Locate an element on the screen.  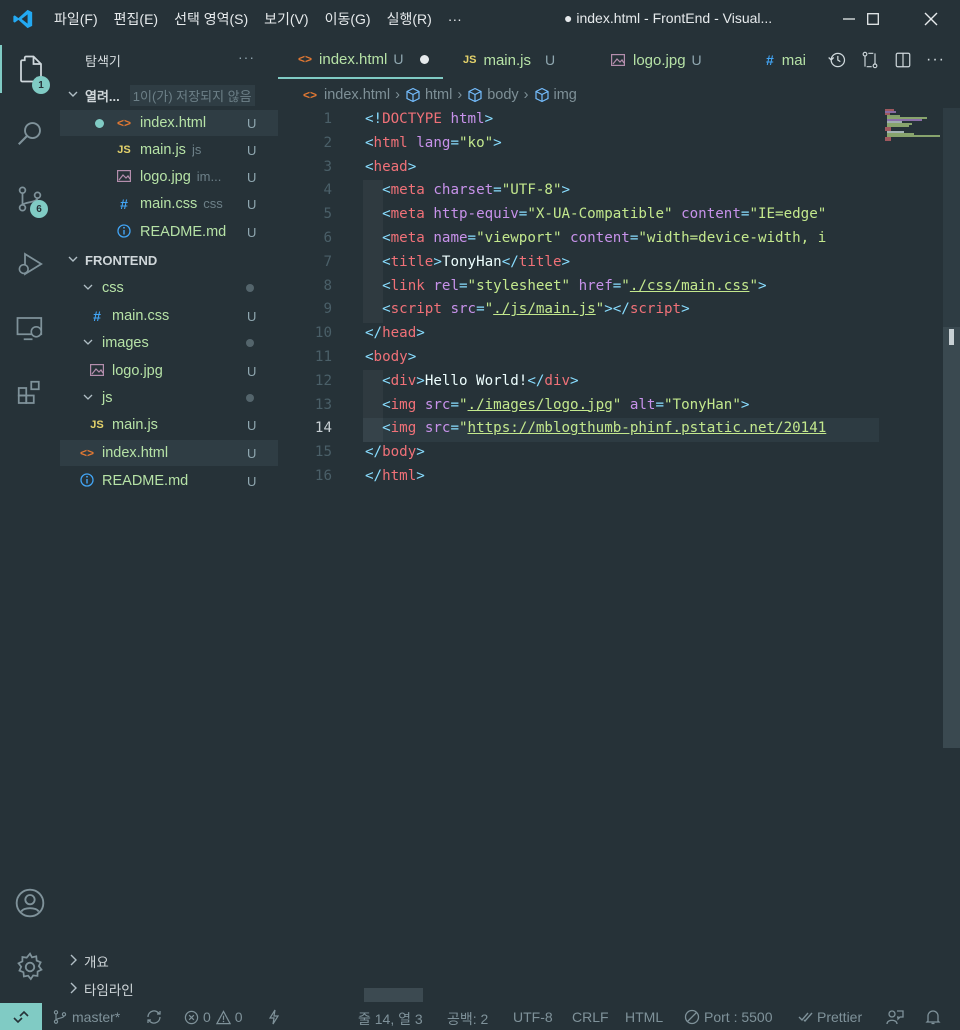
menu-view: 보기(V) is located at coordinates (286, 19).